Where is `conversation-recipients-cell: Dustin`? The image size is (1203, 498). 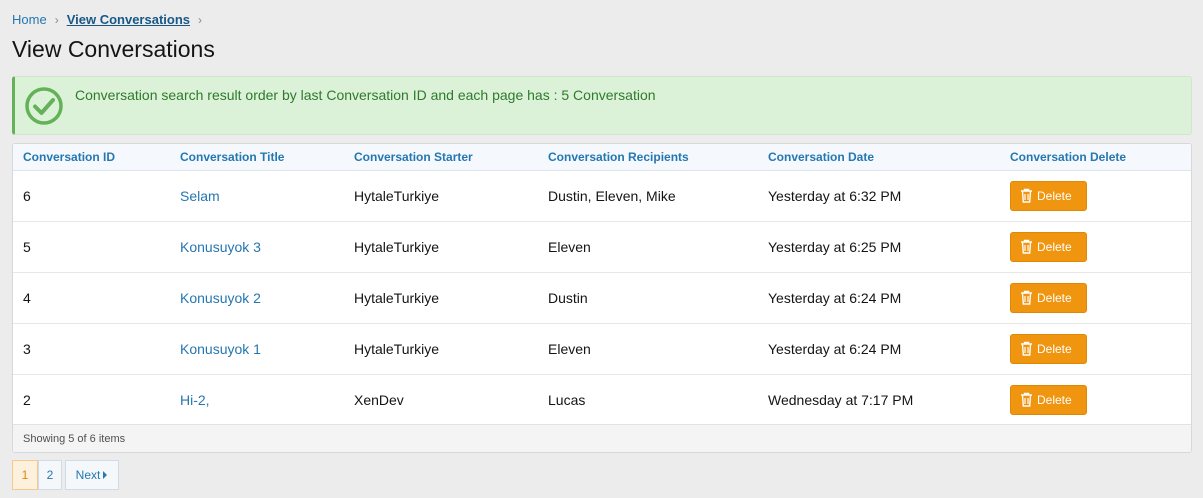 conversation-recipients-cell: Dustin is located at coordinates (658, 298).